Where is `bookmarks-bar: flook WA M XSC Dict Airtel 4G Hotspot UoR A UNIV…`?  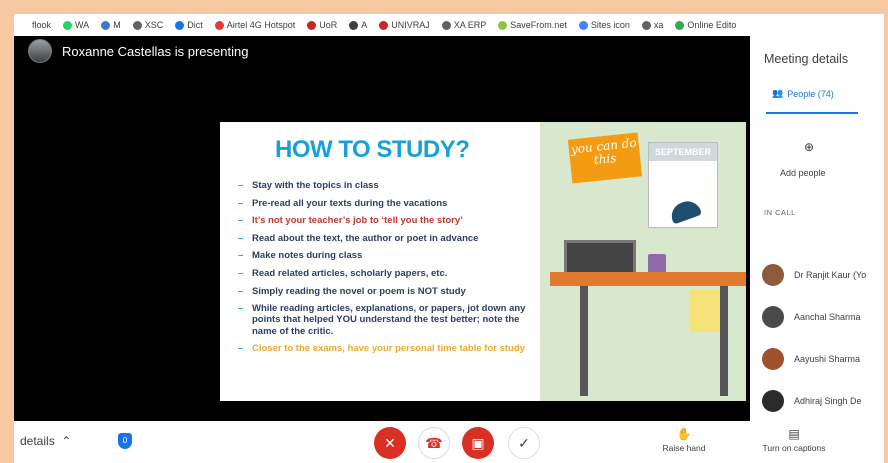
bookmarks-bar: flook WA M XSC Dict Airtel 4G Hotspot UoR A UNIV… is located at coordinates (449, 25).